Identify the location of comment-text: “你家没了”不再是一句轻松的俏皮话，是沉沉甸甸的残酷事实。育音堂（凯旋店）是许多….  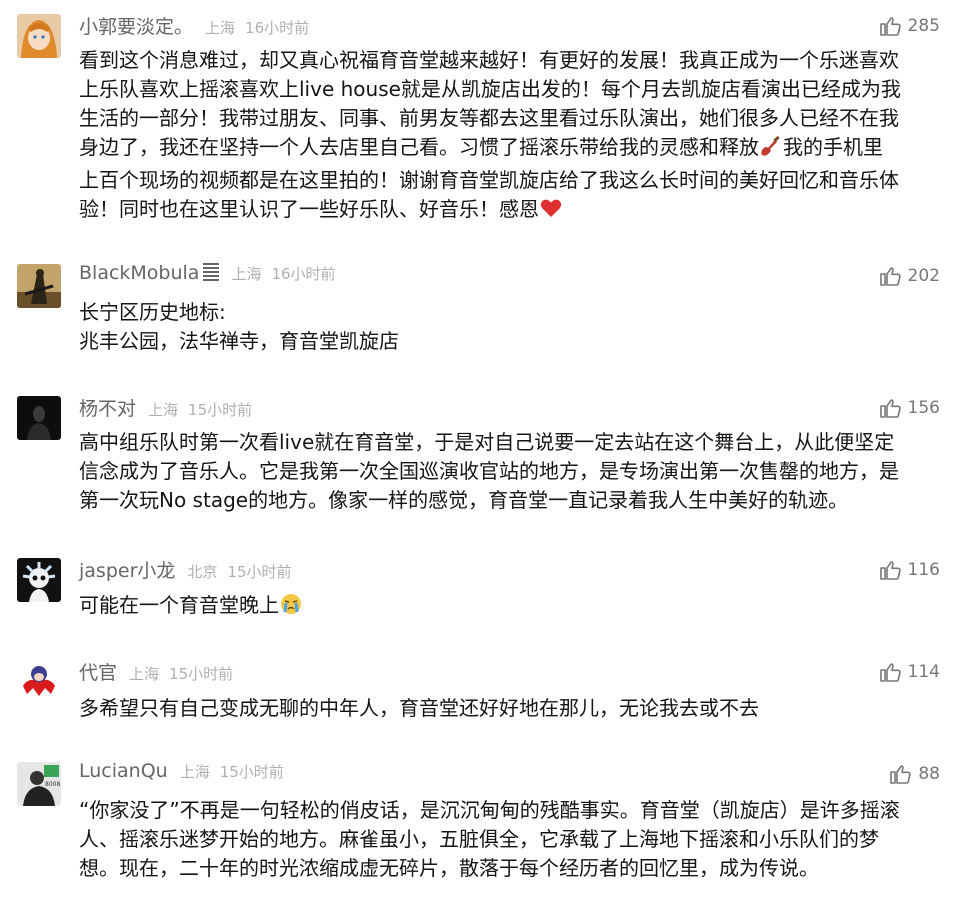
(509, 839).